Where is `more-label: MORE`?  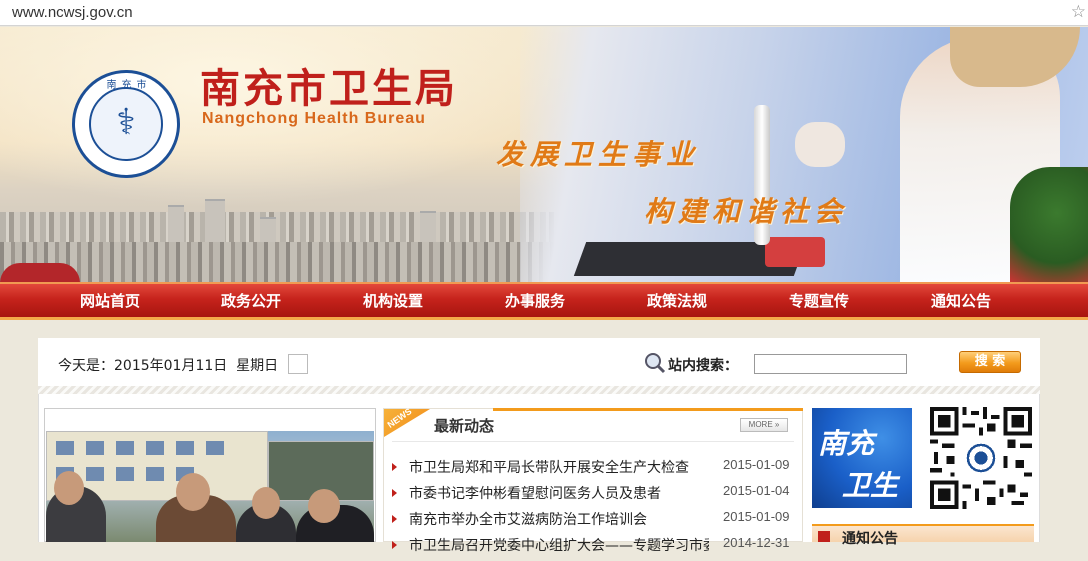 more-label: MORE is located at coordinates (760, 424).